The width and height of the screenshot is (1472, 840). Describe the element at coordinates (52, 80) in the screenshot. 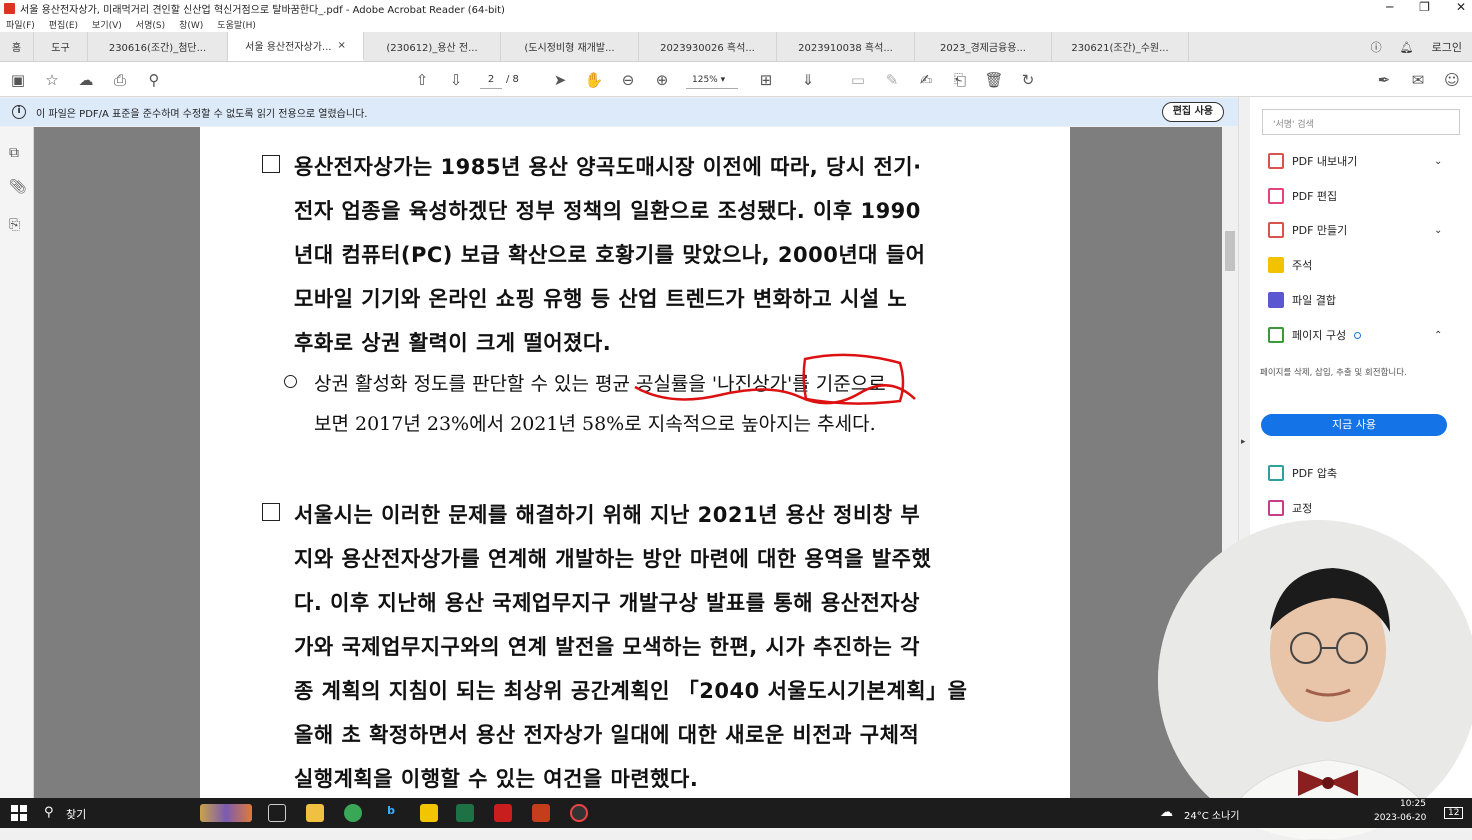

I see `bookmark-star-icon: ☆` at that location.